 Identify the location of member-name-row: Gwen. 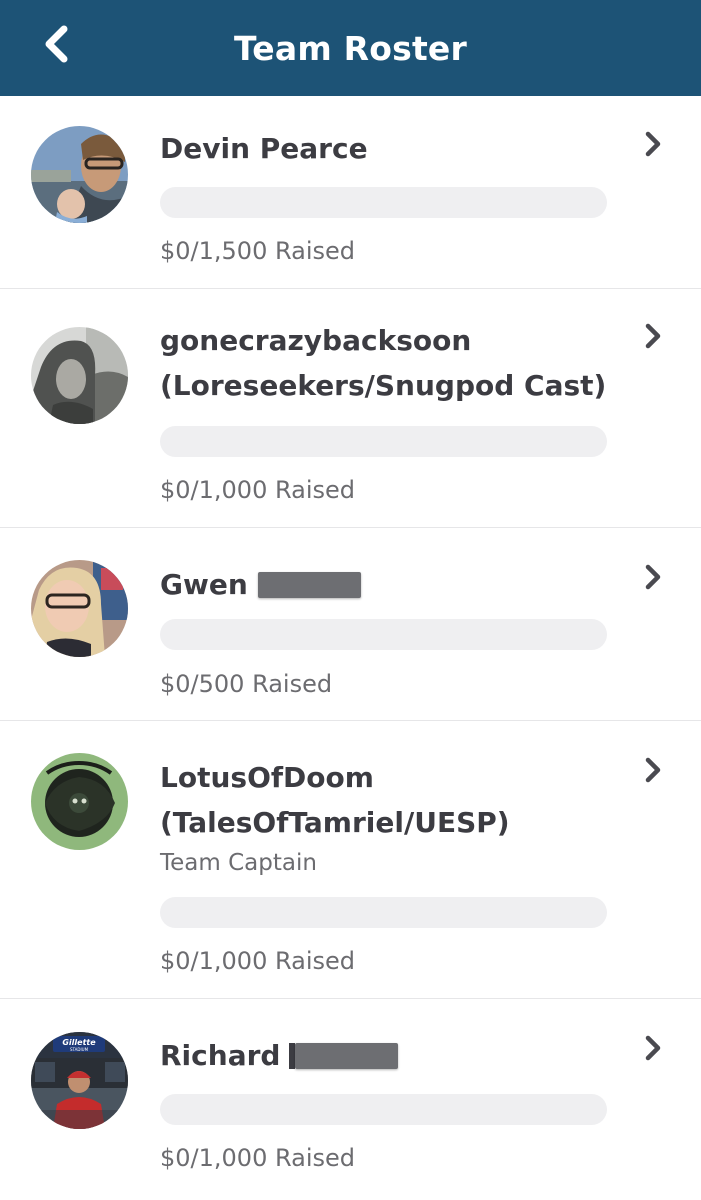
(385, 584).